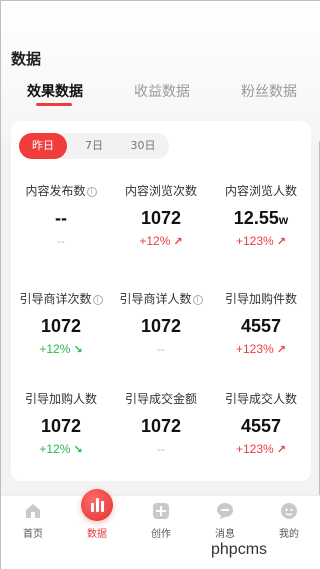  I want to click on watermark: phpcms, so click(262, 553).